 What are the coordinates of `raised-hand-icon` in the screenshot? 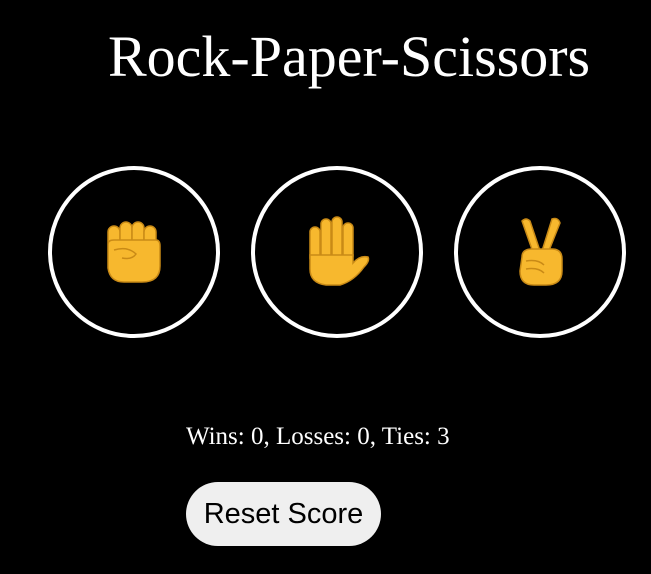 It's located at (337, 252).